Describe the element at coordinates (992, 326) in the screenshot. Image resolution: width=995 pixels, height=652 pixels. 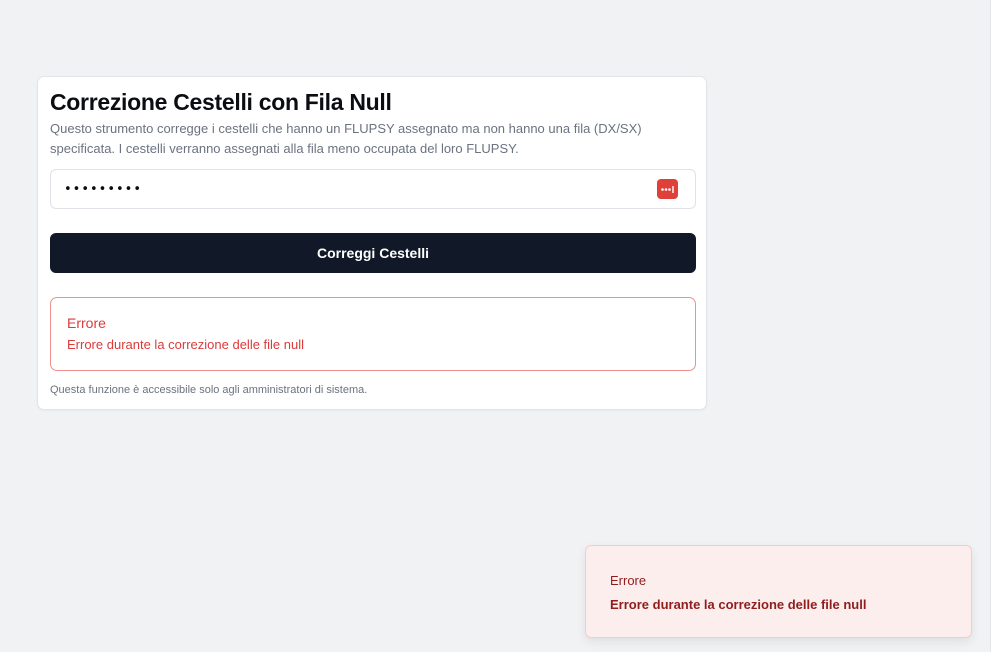
I see `scrollbar` at that location.